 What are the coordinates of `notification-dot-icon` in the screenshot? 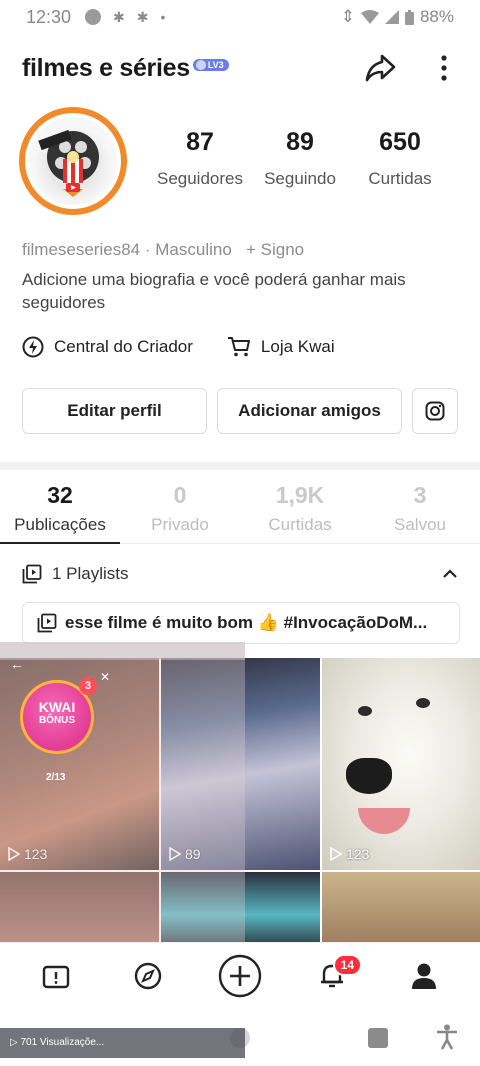 It's located at (93, 17).